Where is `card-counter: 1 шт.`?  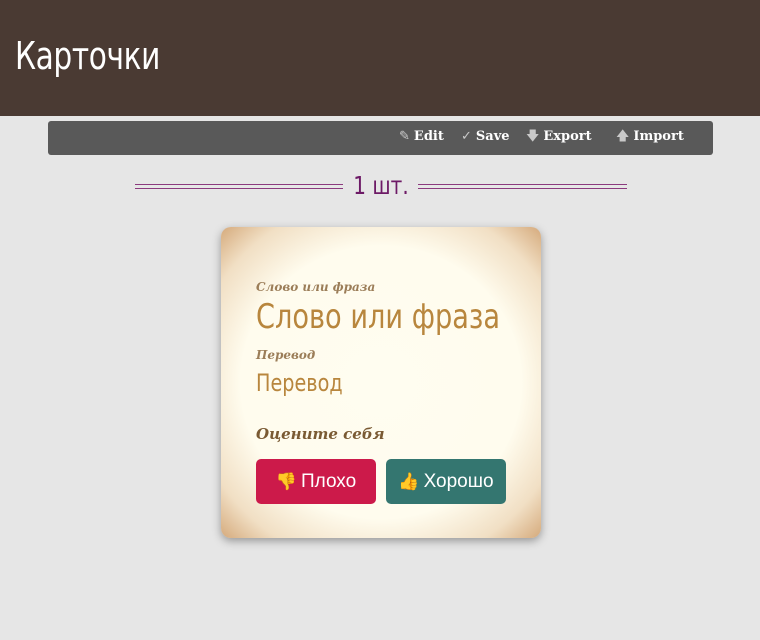 card-counter: 1 шт. is located at coordinates (381, 187).